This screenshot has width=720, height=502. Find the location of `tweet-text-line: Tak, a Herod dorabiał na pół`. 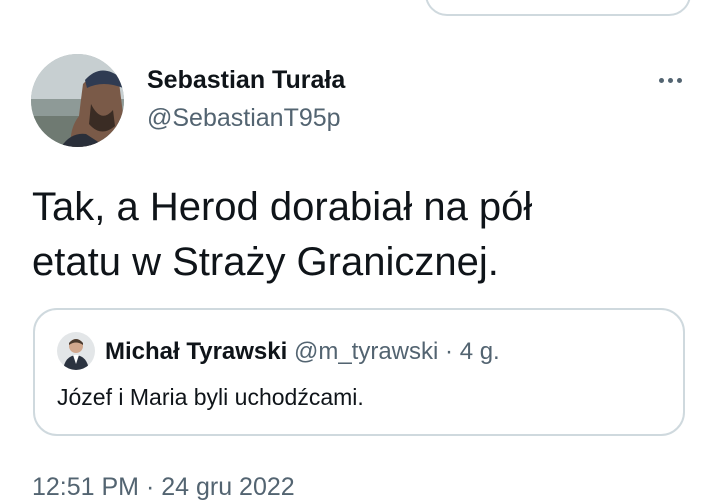

tweet-text-line: Tak, a Herod dorabiał na pół is located at coordinates (282, 207).